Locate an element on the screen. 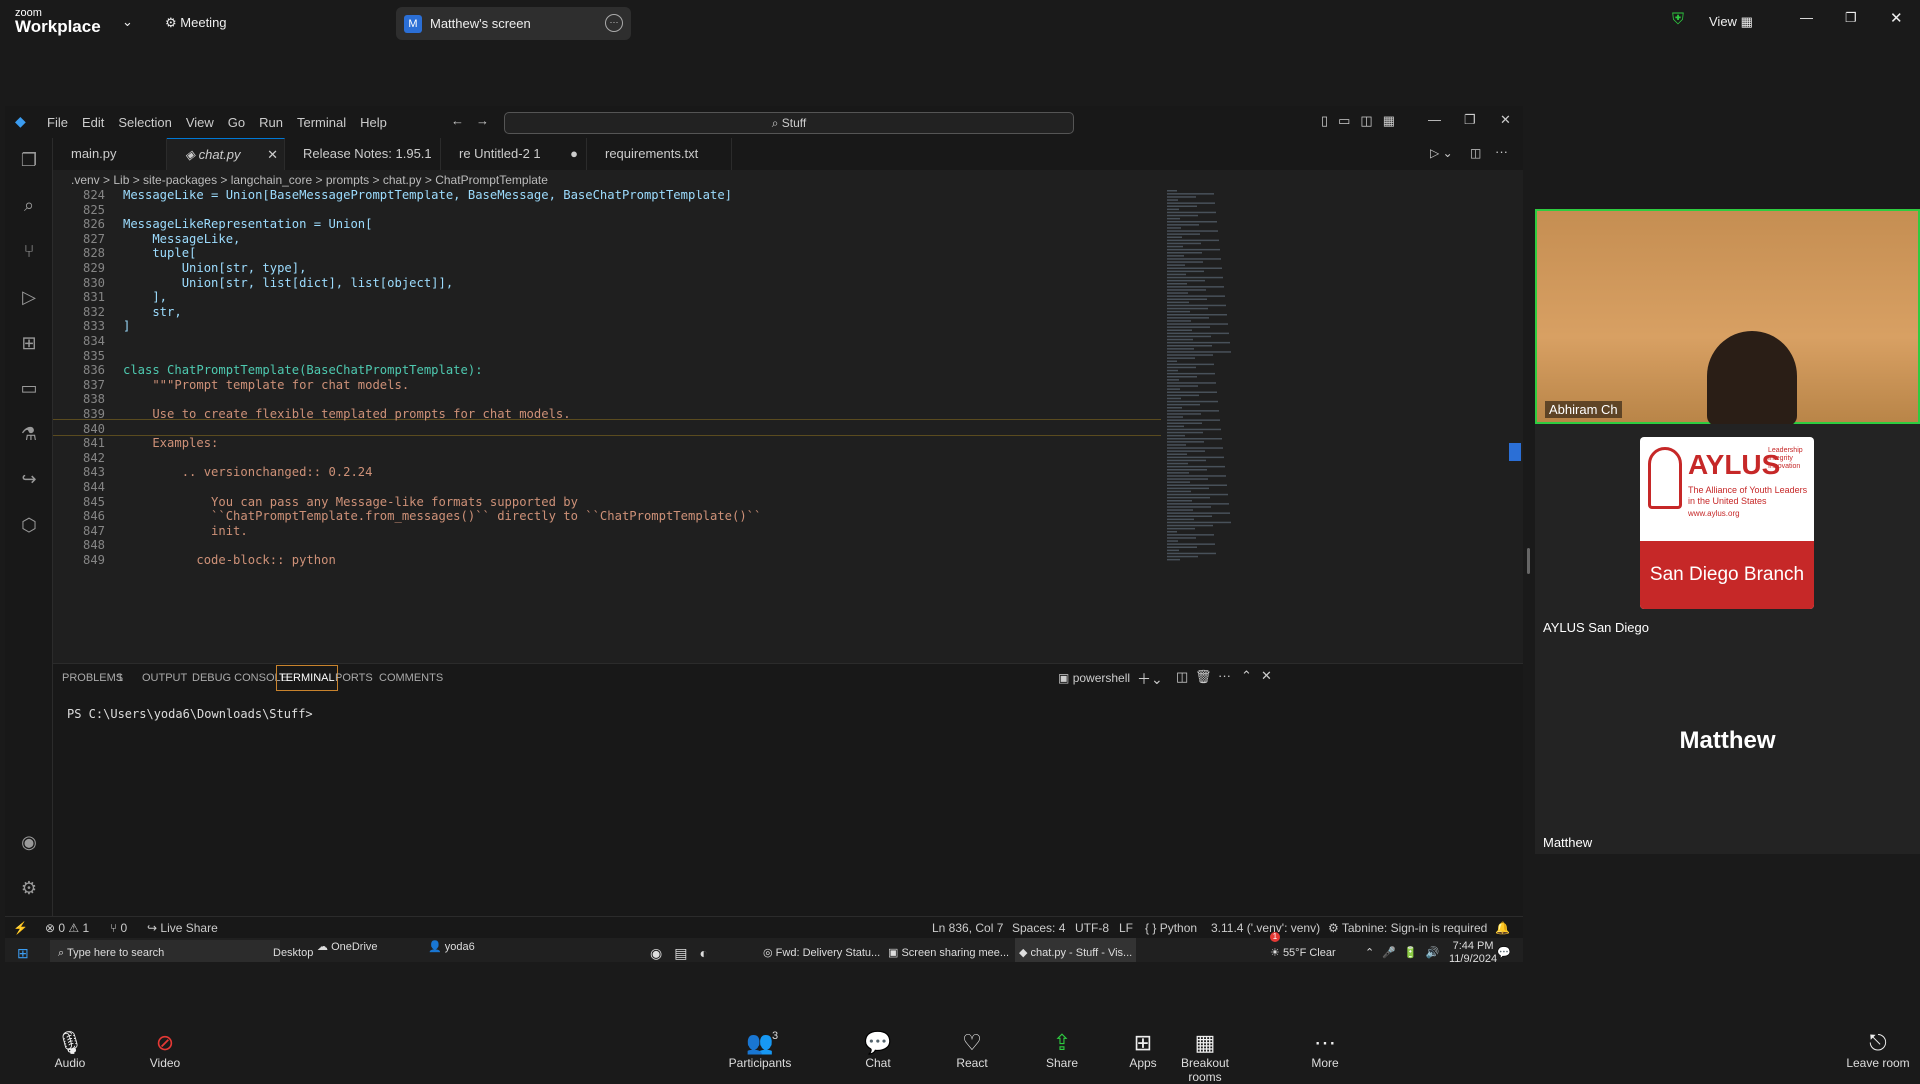 Image resolution: width=1920 pixels, height=1084 pixels. remote-icon: ⚡ is located at coordinates (20, 928).